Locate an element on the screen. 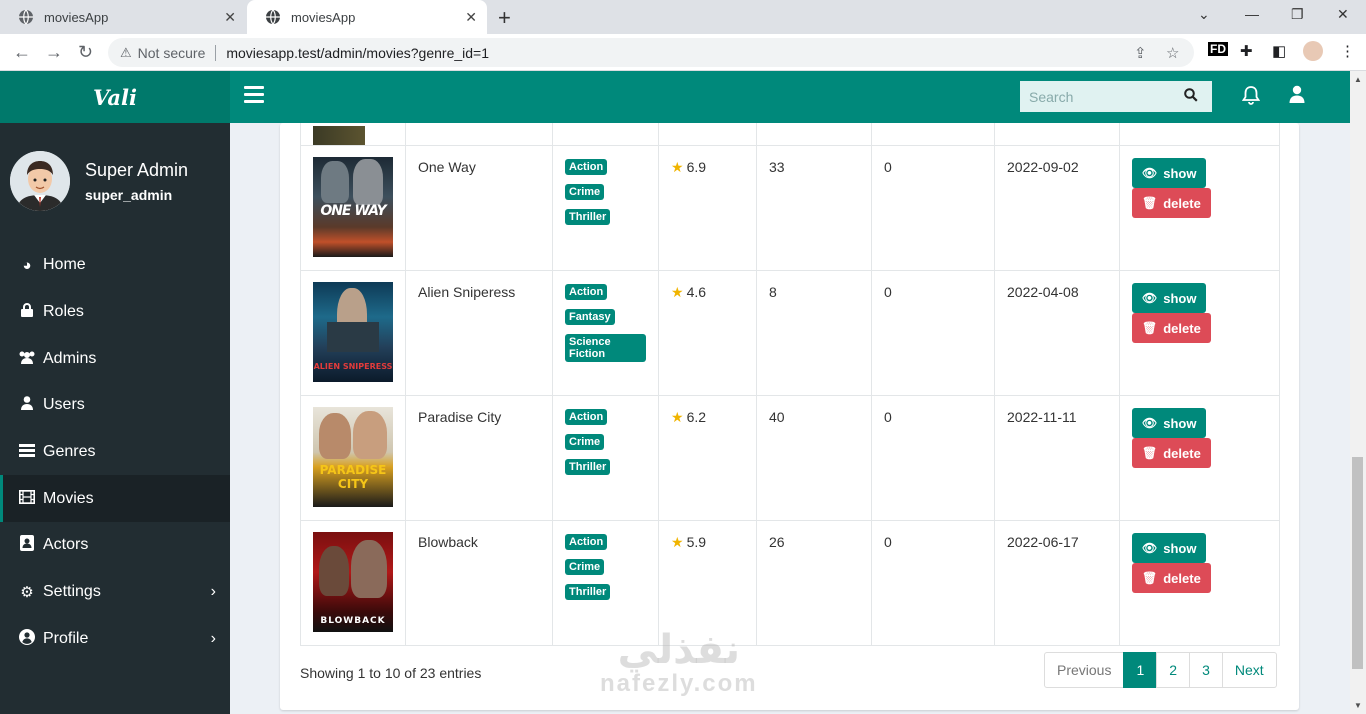 This screenshot has height=714, width=1366. scroll-up-arrow-icon: ▲ is located at coordinates (1358, 79).